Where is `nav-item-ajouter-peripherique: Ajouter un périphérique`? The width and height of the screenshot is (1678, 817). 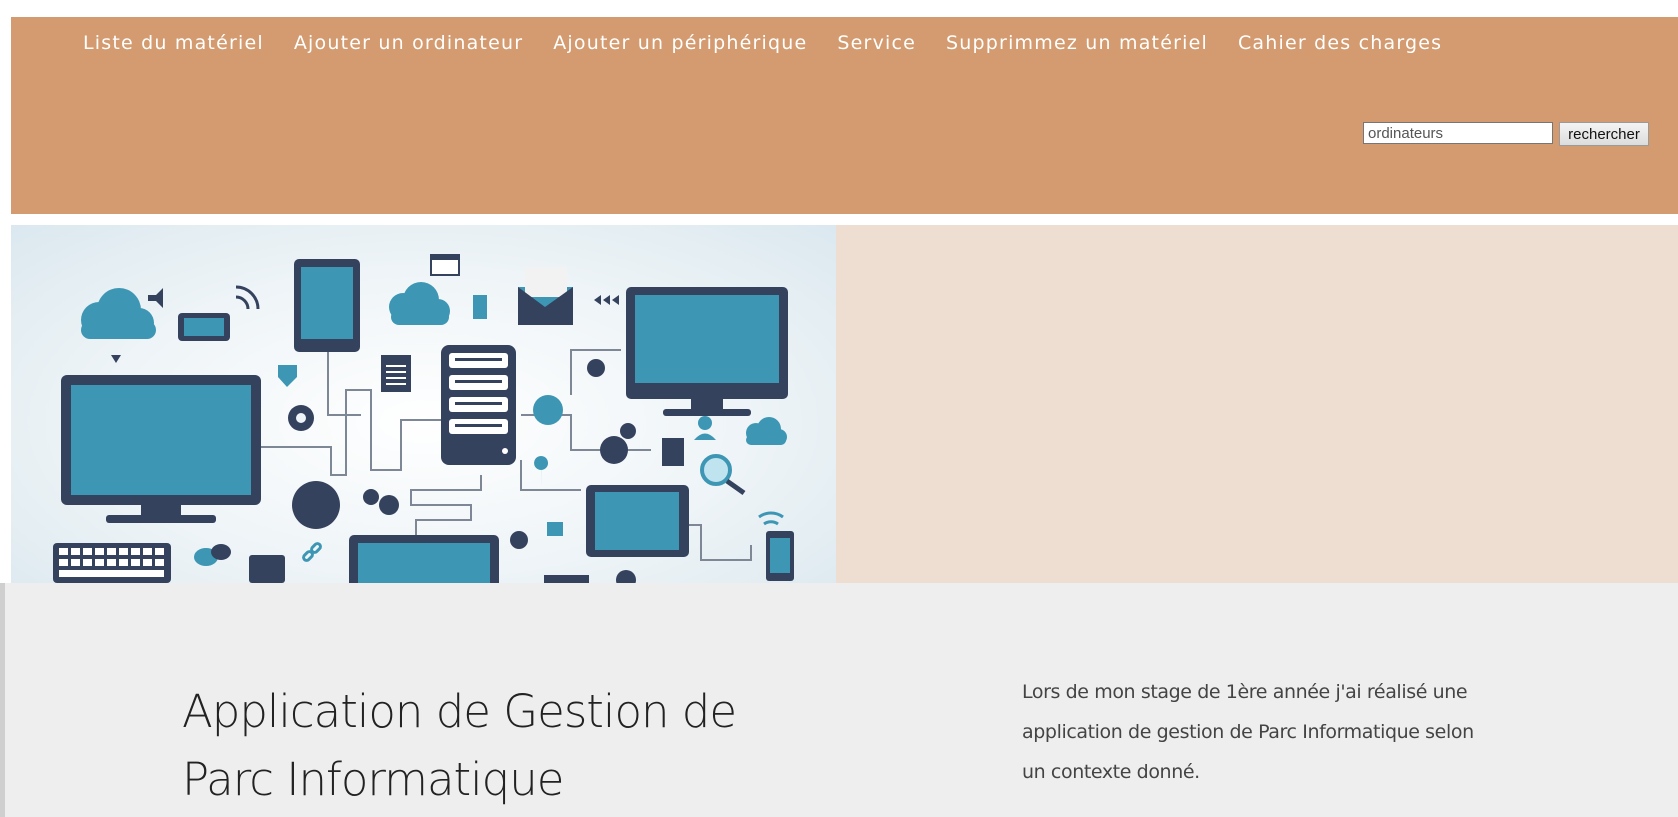 nav-item-ajouter-peripherique: Ajouter un périphérique is located at coordinates (680, 43).